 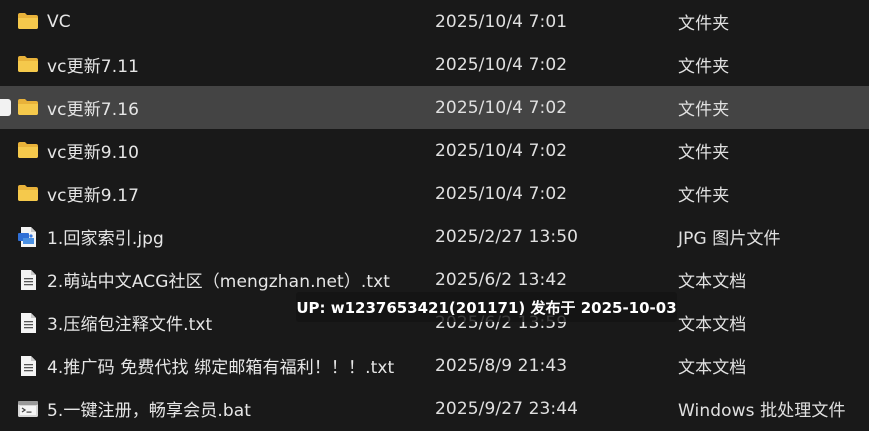 What do you see at coordinates (729, 239) in the screenshot?
I see `file-type: JPG 图片文件` at bounding box center [729, 239].